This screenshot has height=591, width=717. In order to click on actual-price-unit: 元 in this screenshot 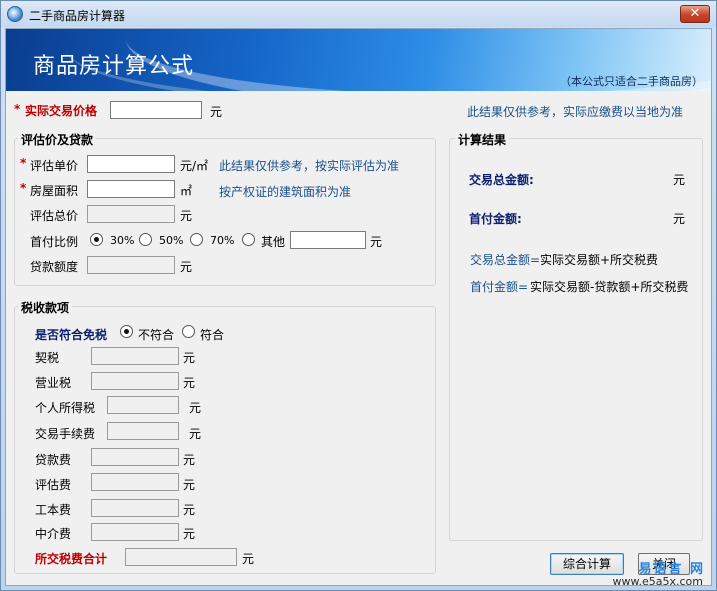, I will do `click(216, 112)`.